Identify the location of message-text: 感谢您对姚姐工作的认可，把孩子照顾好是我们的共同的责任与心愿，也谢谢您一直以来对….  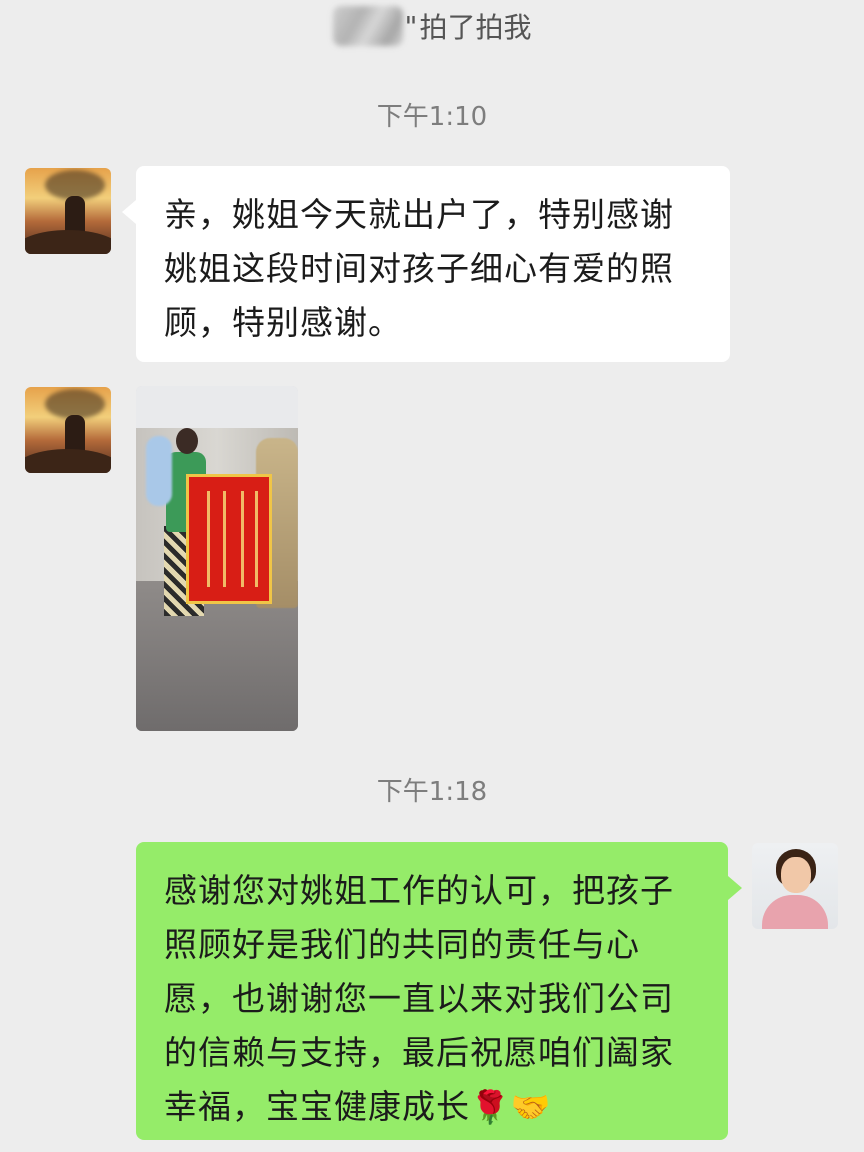
(419, 998).